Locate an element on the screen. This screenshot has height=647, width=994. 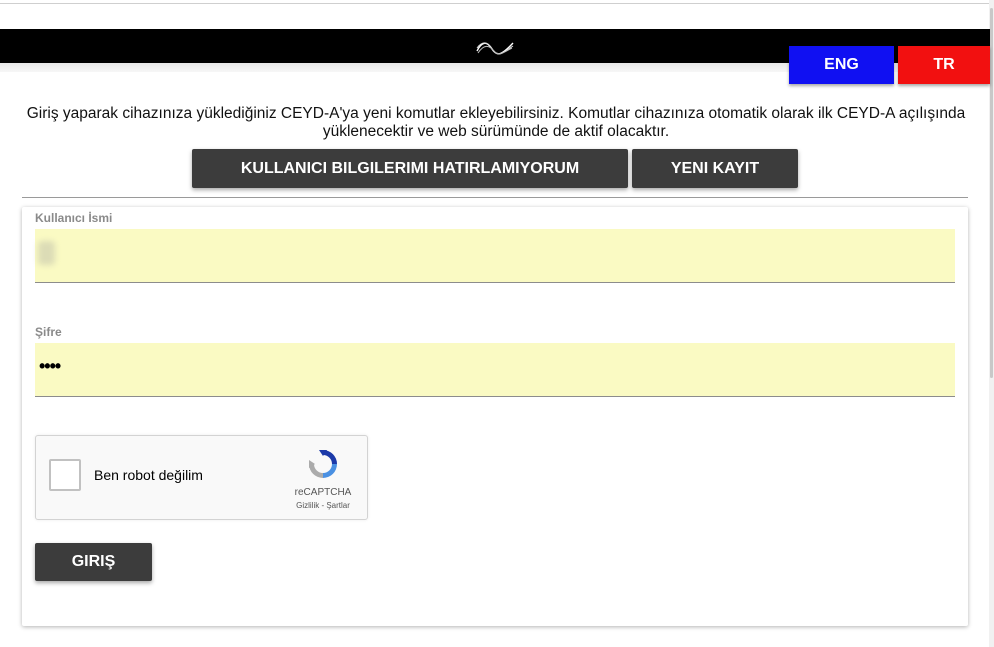
username-input is located at coordinates (495, 256).